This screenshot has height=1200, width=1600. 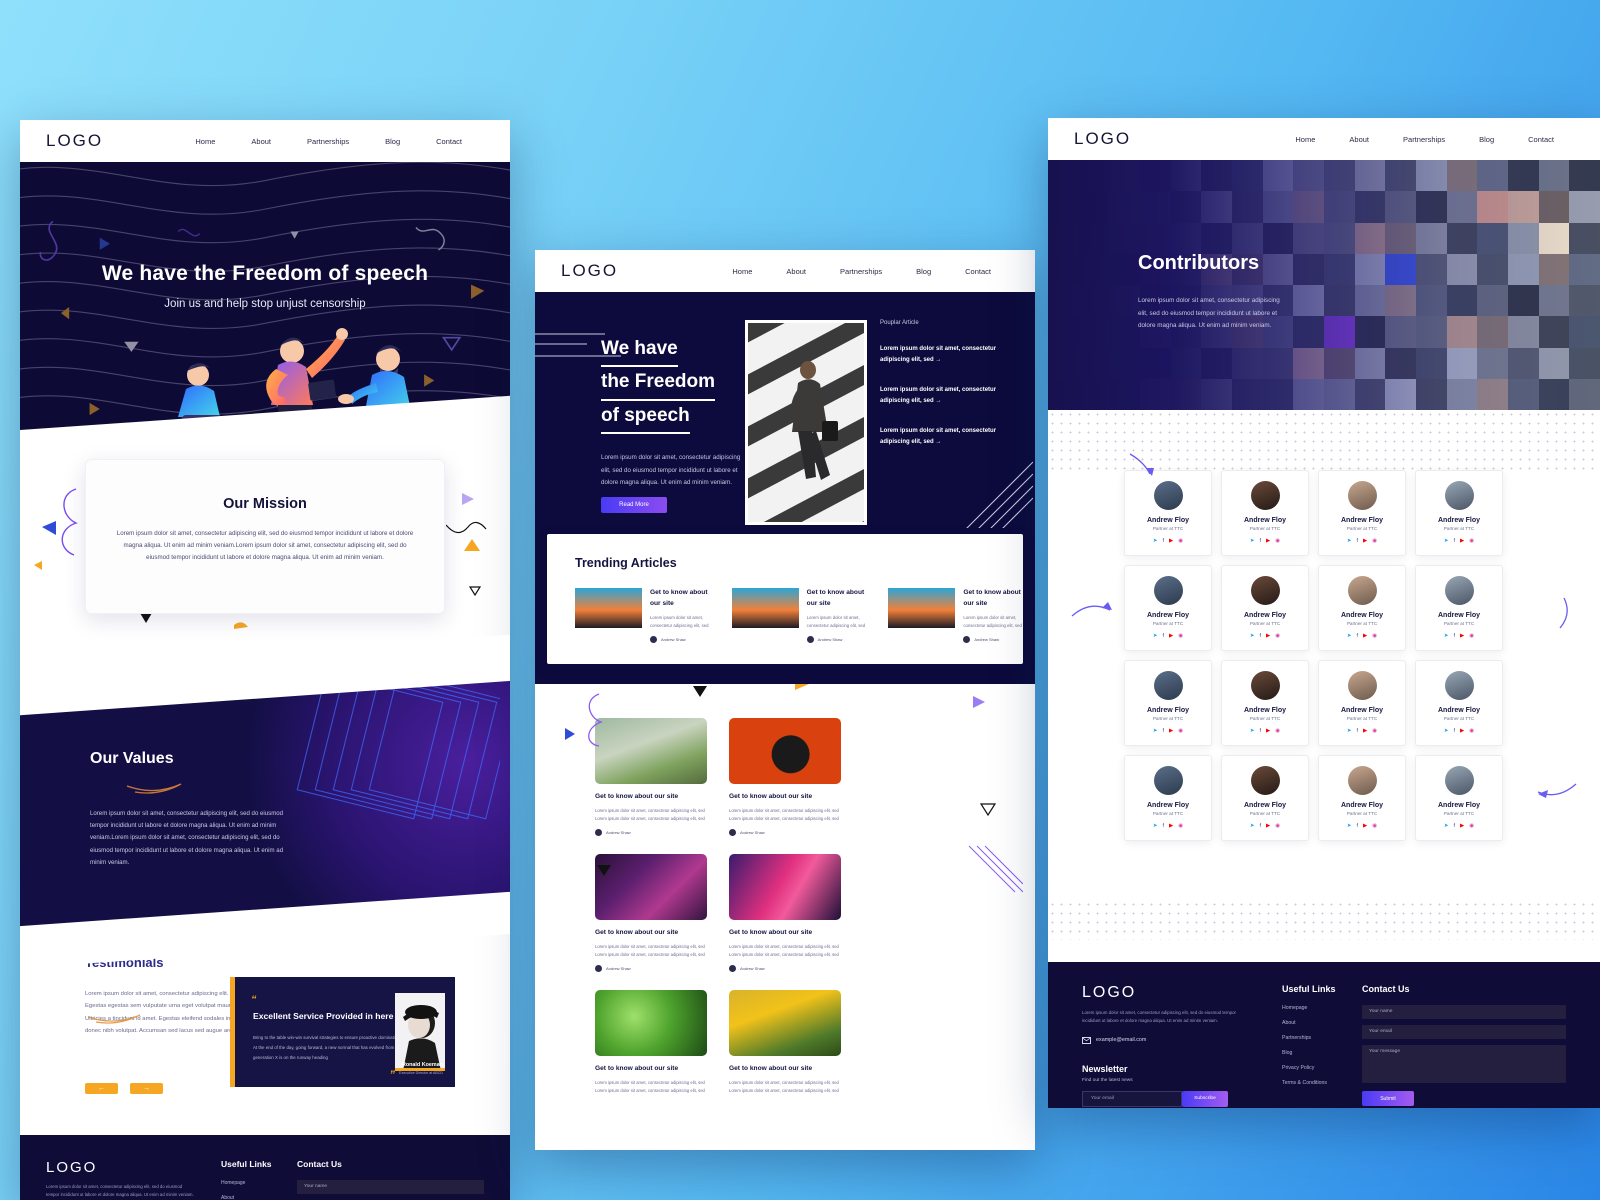 What do you see at coordinates (1205, 1098) in the screenshot?
I see `newsletter-subscribe-button: Subscribe` at bounding box center [1205, 1098].